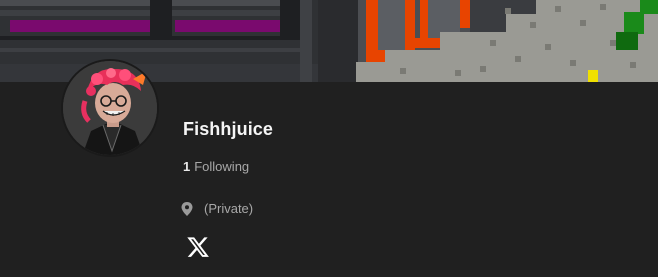 Image resolution: width=658 pixels, height=277 pixels. What do you see at coordinates (198, 247) in the screenshot?
I see `x-logo-icon` at bounding box center [198, 247].